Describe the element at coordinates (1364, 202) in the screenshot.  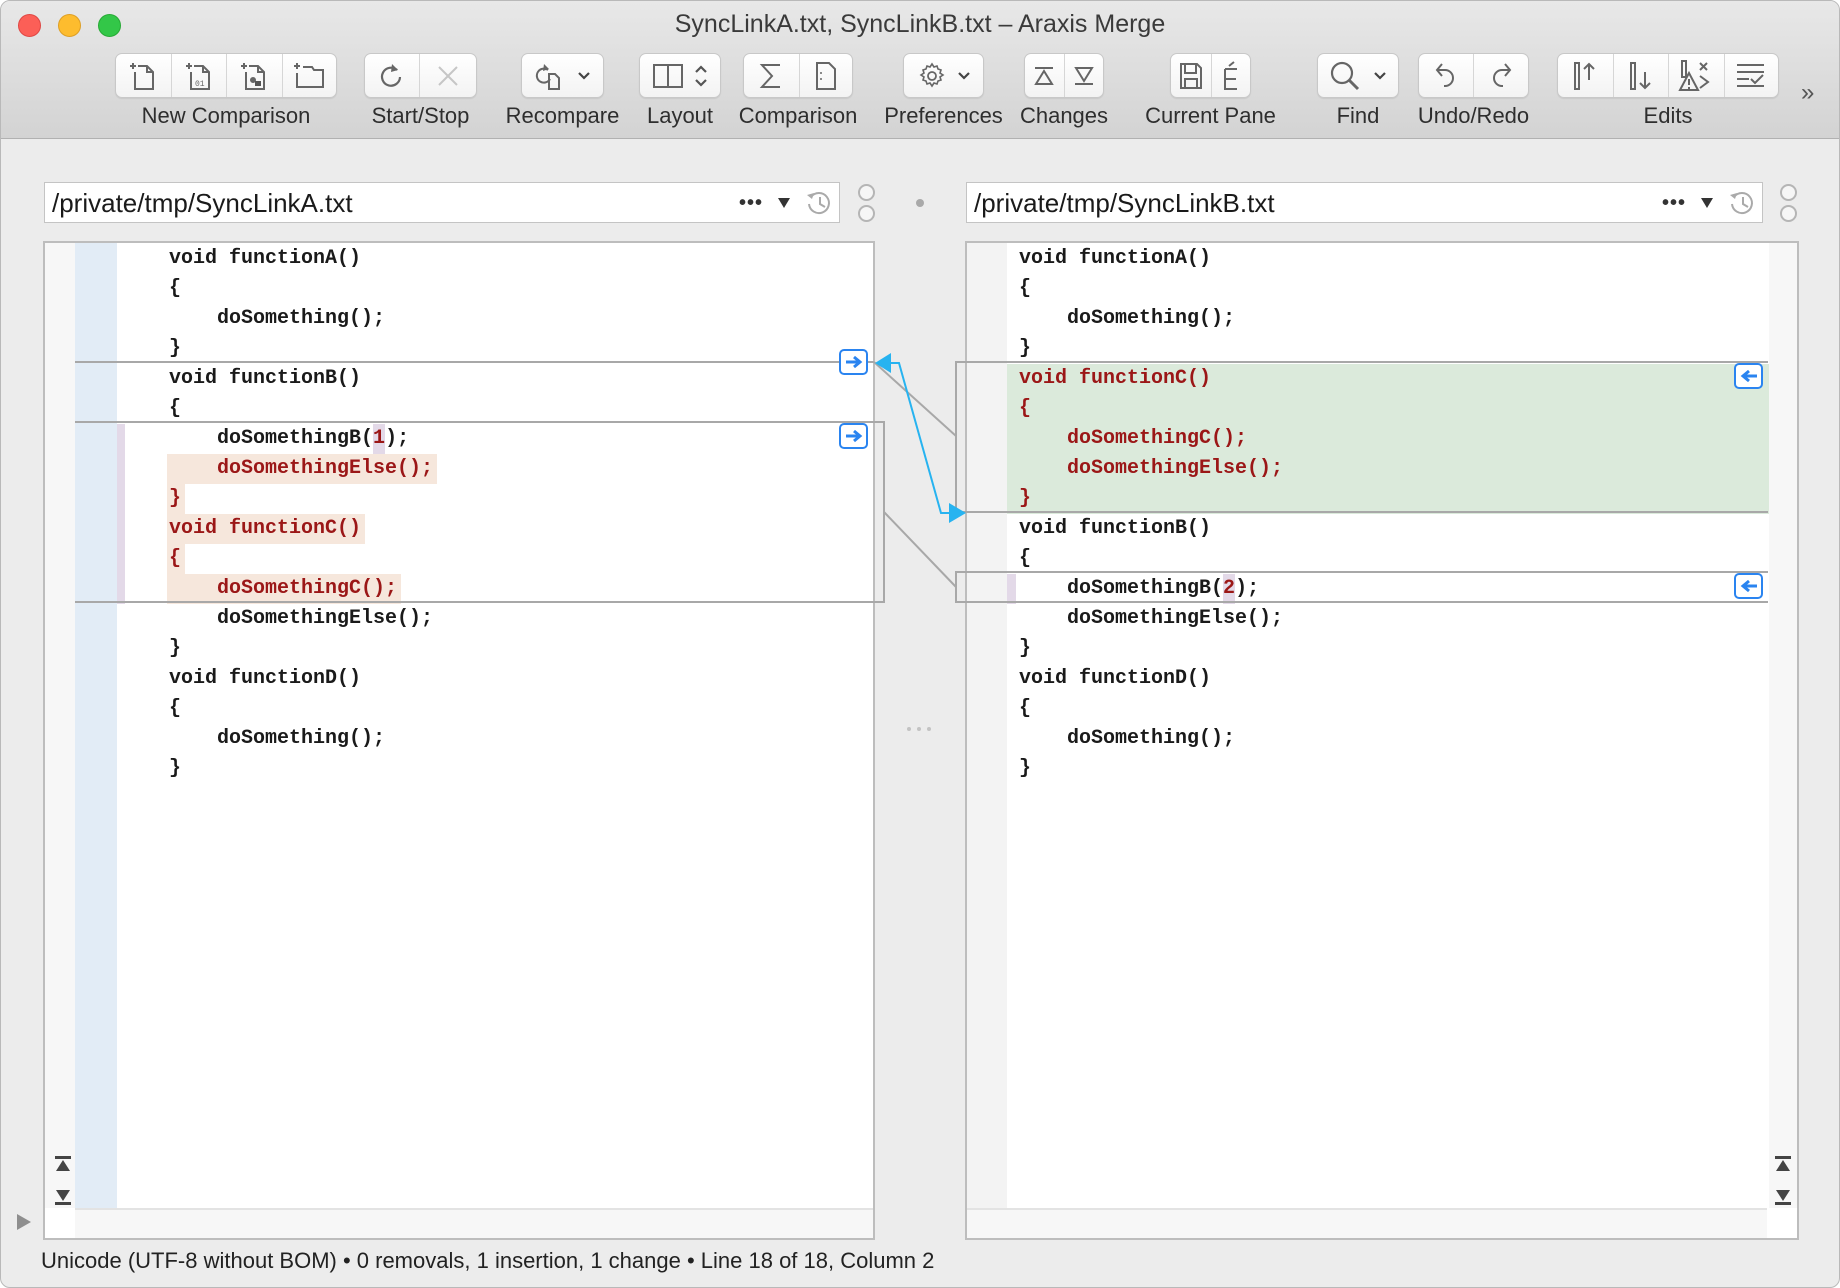
I see `right-path-field: /private/tmp/SyncLinkB.txt •••` at that location.